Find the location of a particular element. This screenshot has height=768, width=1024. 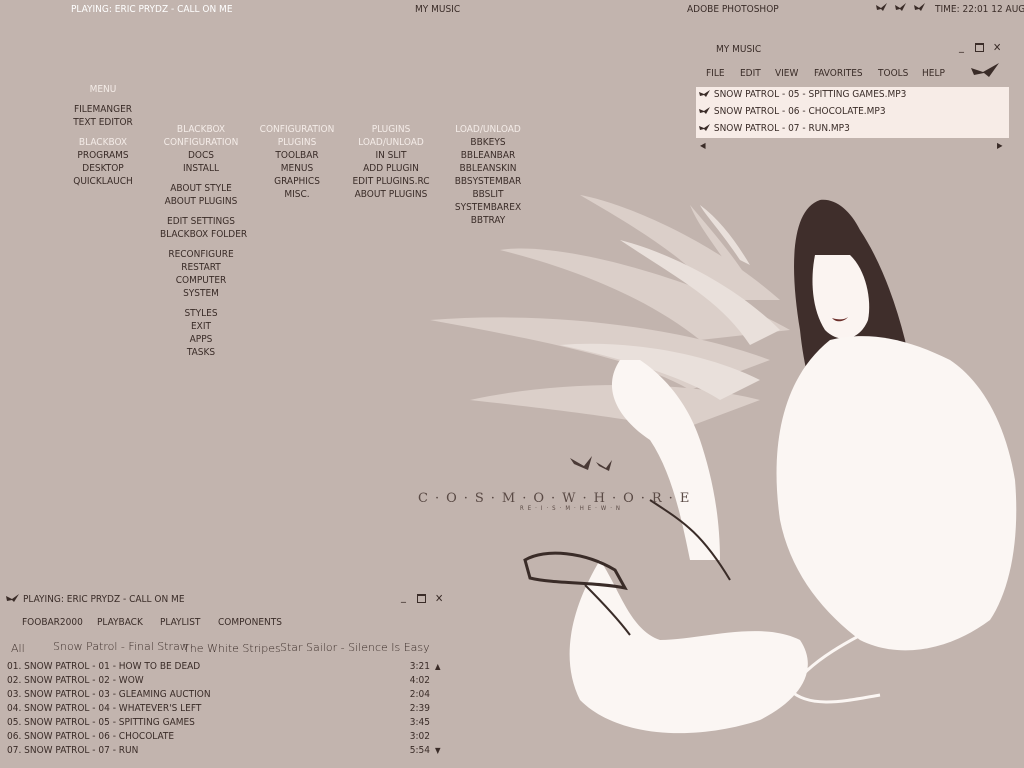

menu-item-computer: COMPUTER is located at coordinates (201, 280).